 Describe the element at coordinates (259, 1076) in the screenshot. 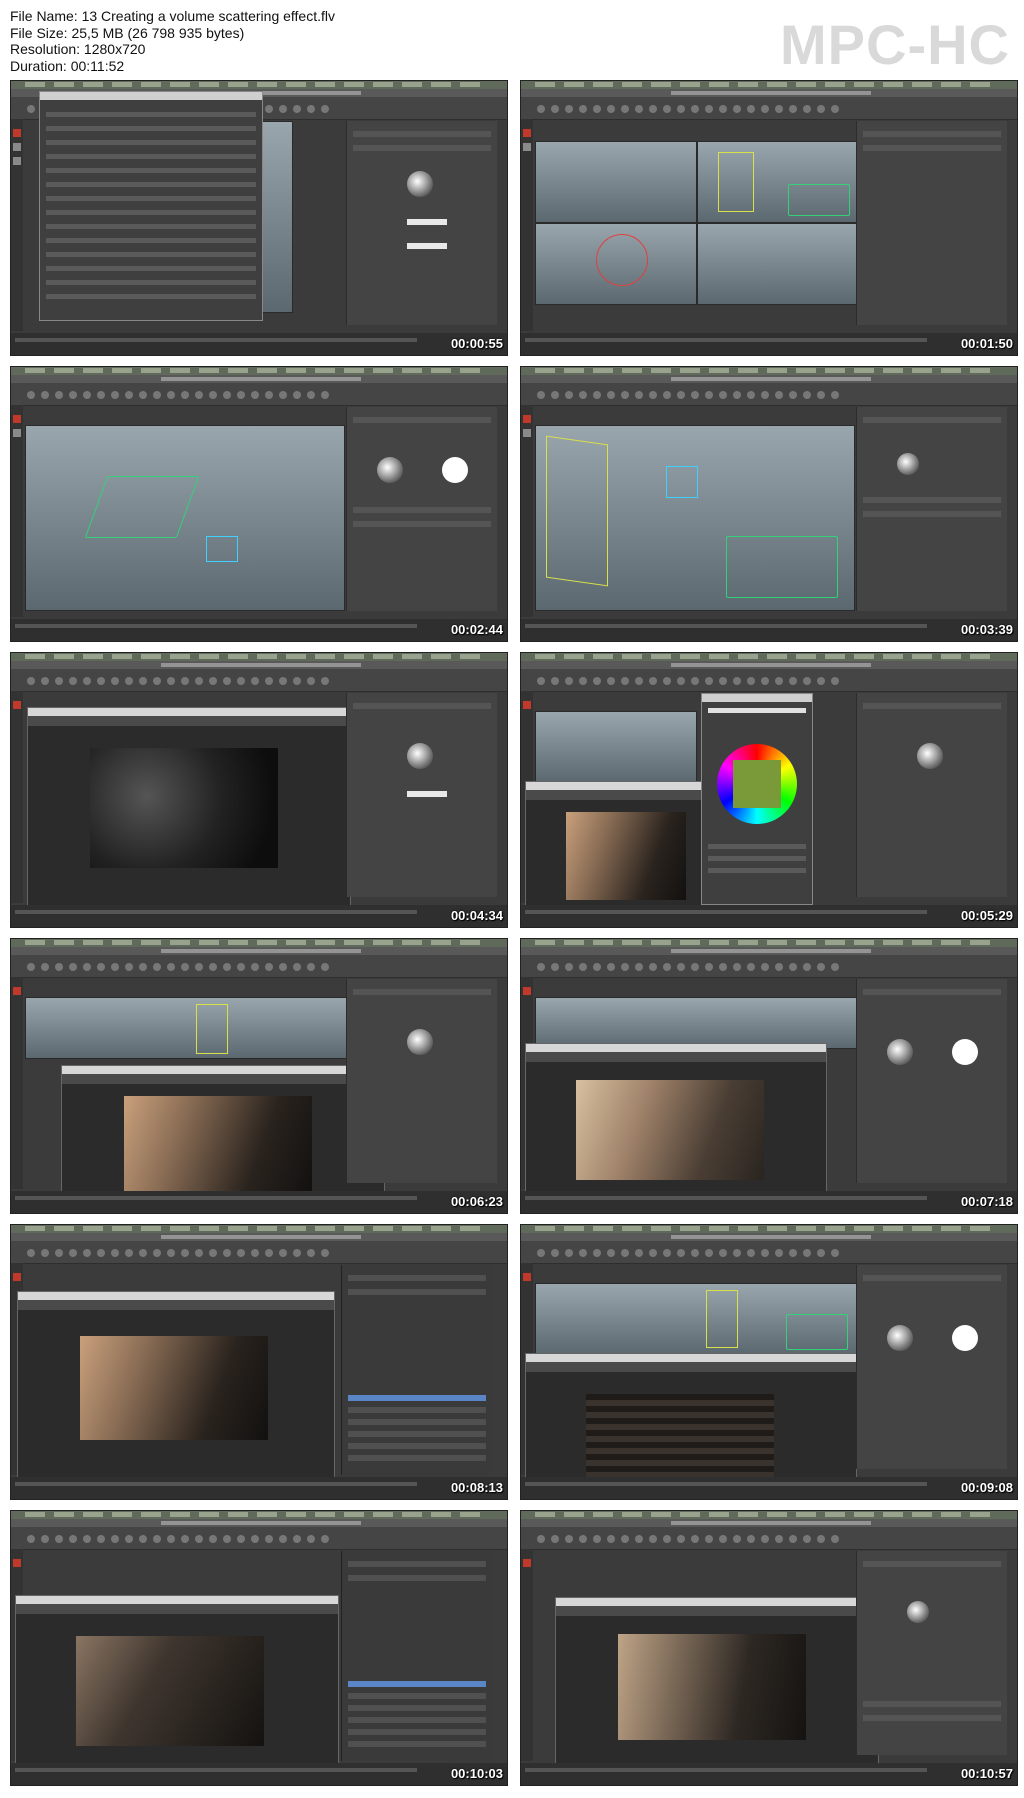

I see `thumbnail-frame: 00:06:23` at that location.